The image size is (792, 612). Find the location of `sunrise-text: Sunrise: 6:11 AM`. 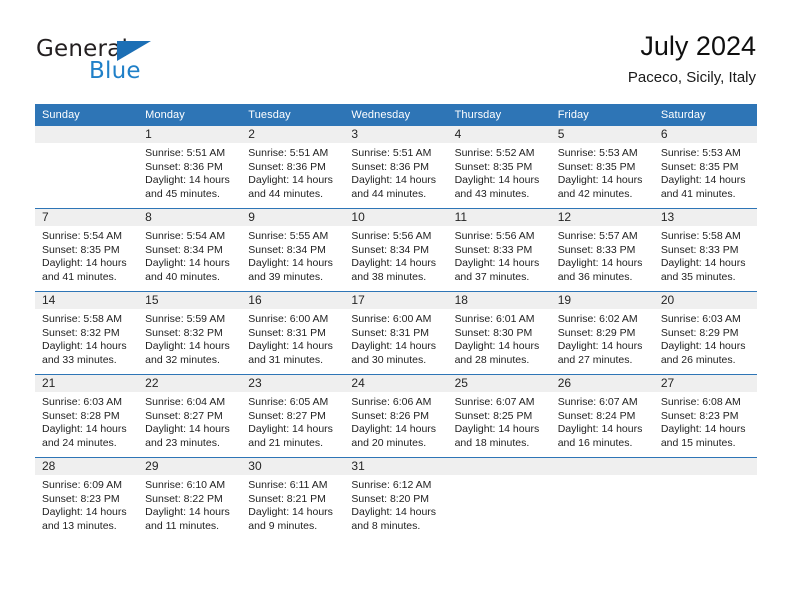

sunrise-text: Sunrise: 6:11 AM is located at coordinates (288, 485).